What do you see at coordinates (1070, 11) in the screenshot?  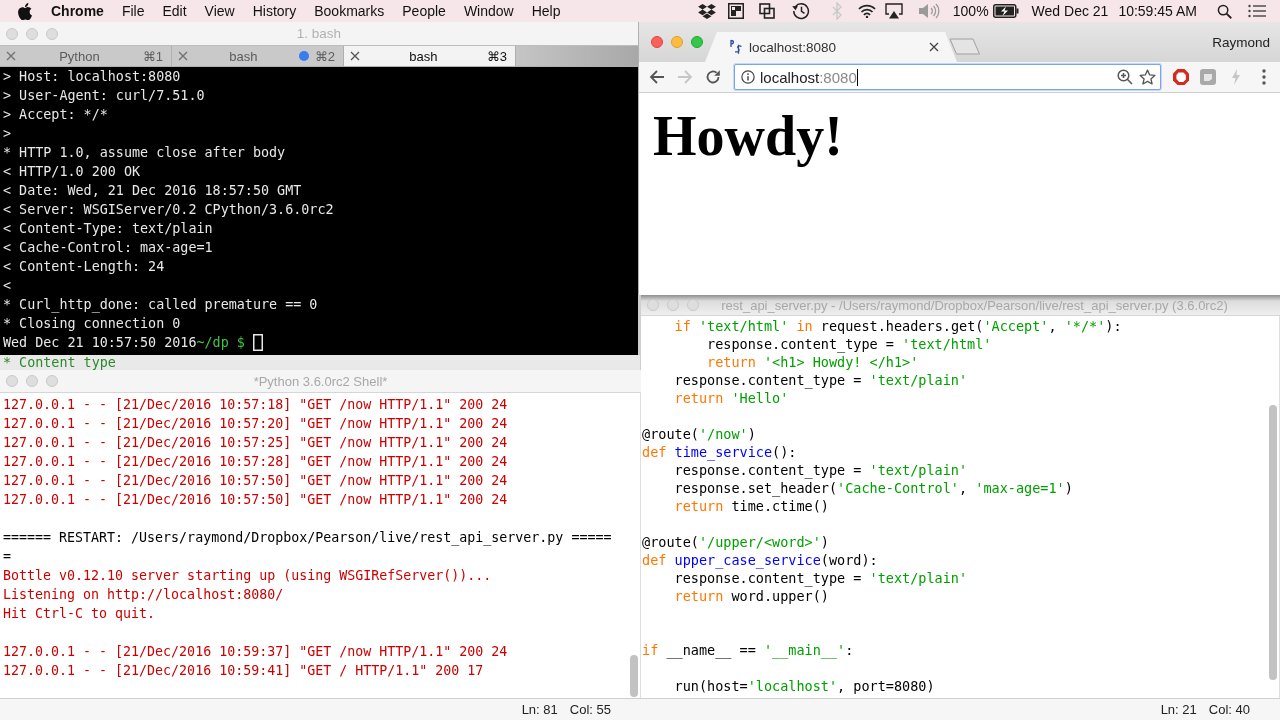 I see `date-text: Wed Dec 21` at bounding box center [1070, 11].